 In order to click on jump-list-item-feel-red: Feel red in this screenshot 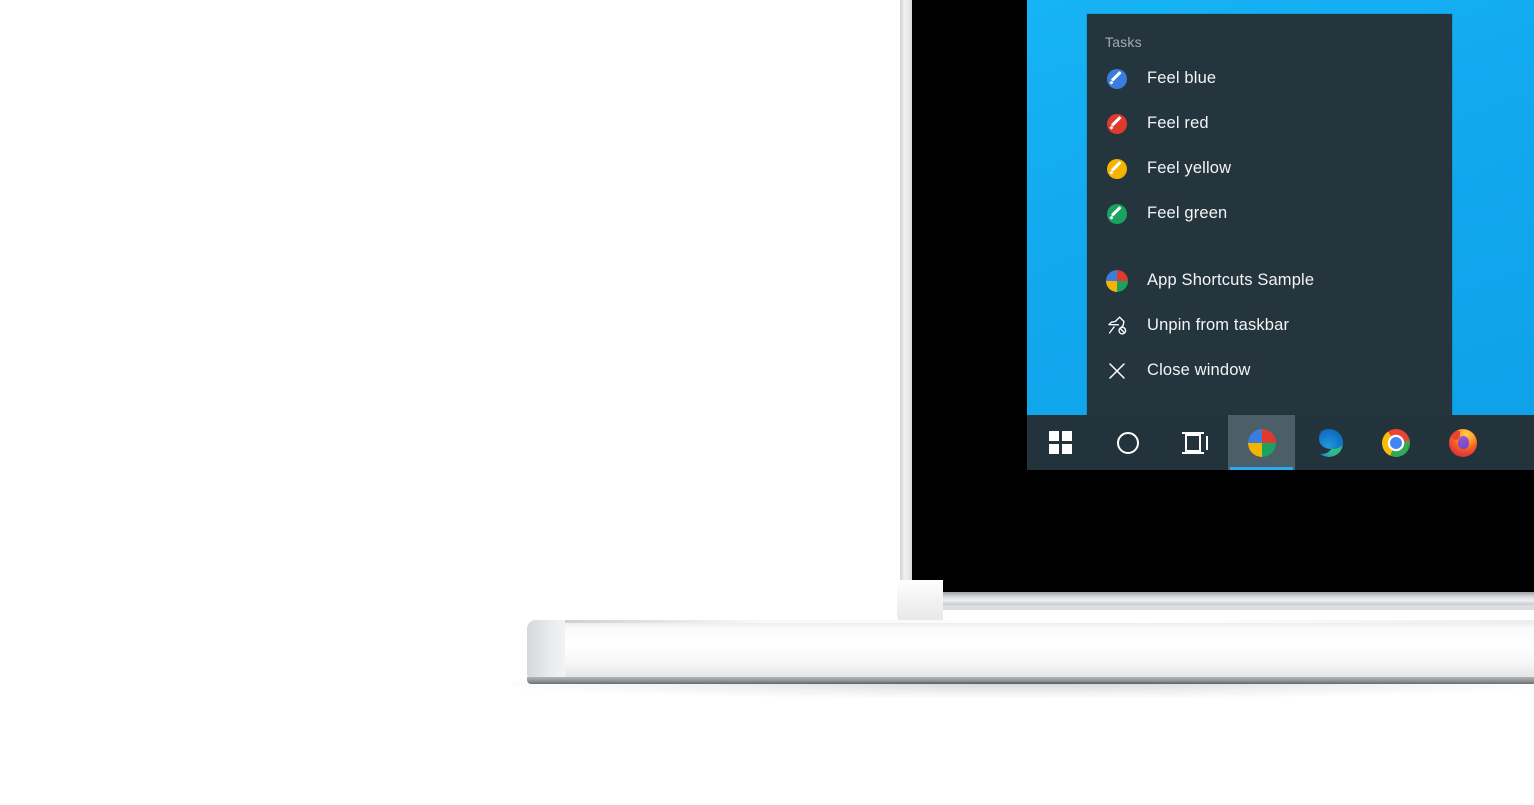, I will do `click(1269, 123)`.